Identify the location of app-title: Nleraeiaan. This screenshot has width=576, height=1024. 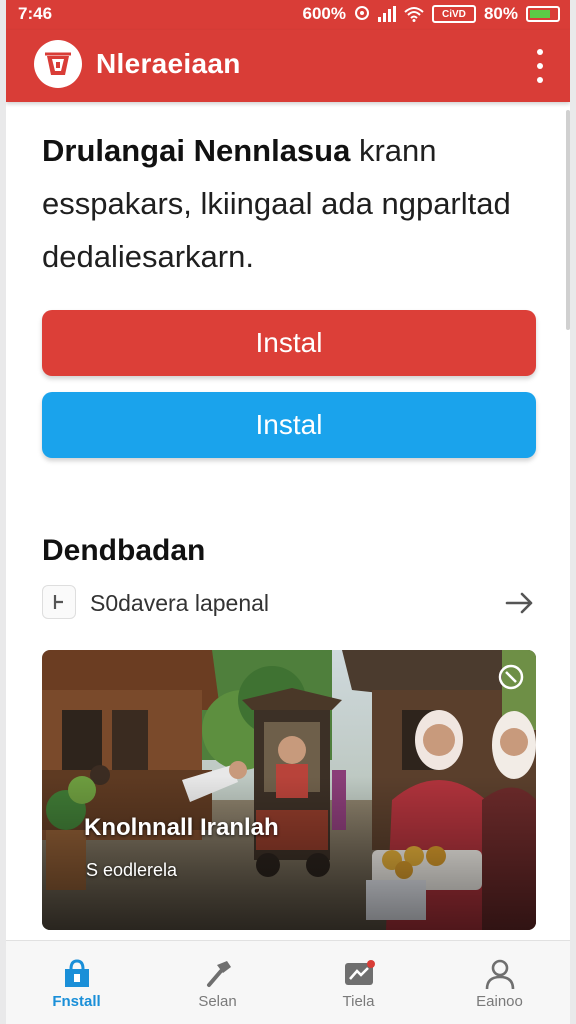
(168, 63).